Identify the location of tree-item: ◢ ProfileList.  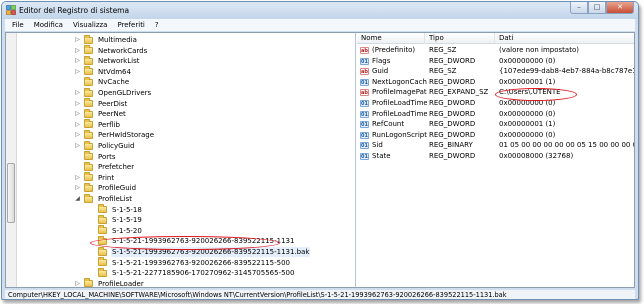
(103, 198).